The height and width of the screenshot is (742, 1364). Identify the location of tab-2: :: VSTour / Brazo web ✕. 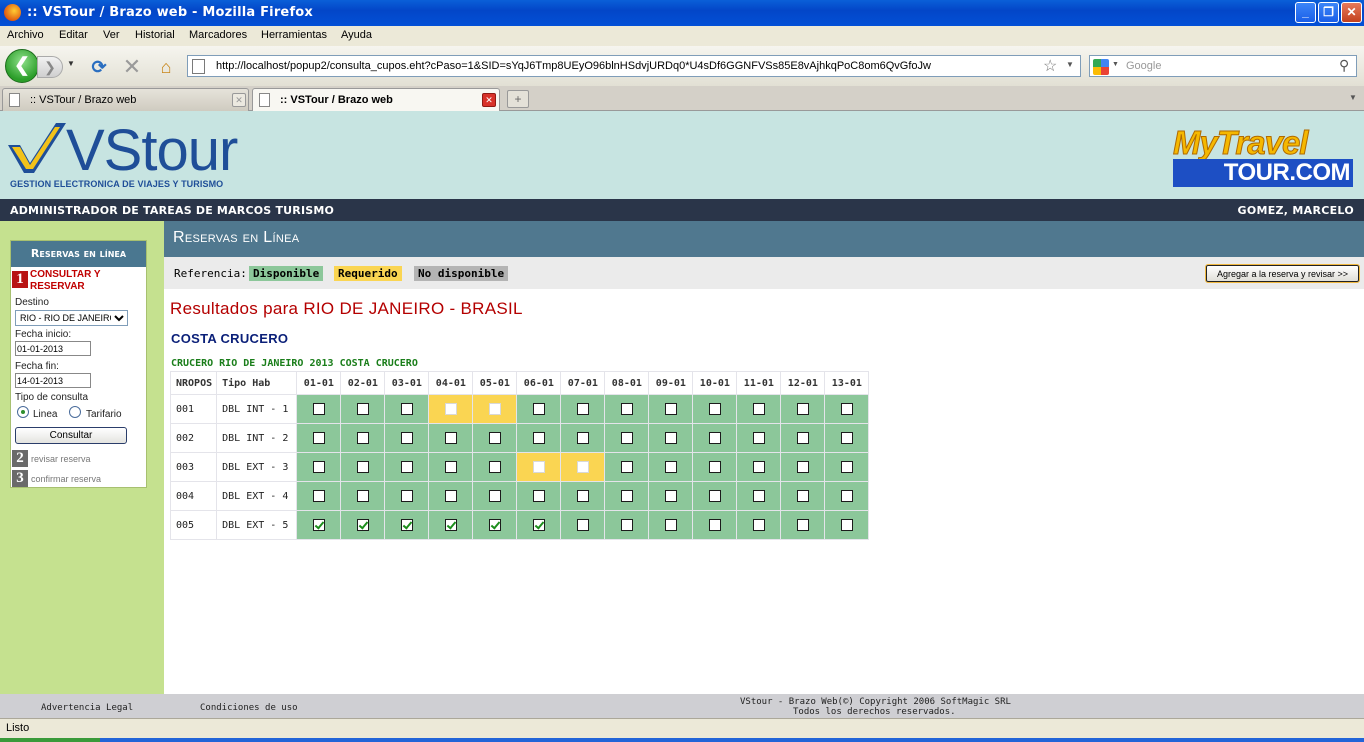
(376, 99).